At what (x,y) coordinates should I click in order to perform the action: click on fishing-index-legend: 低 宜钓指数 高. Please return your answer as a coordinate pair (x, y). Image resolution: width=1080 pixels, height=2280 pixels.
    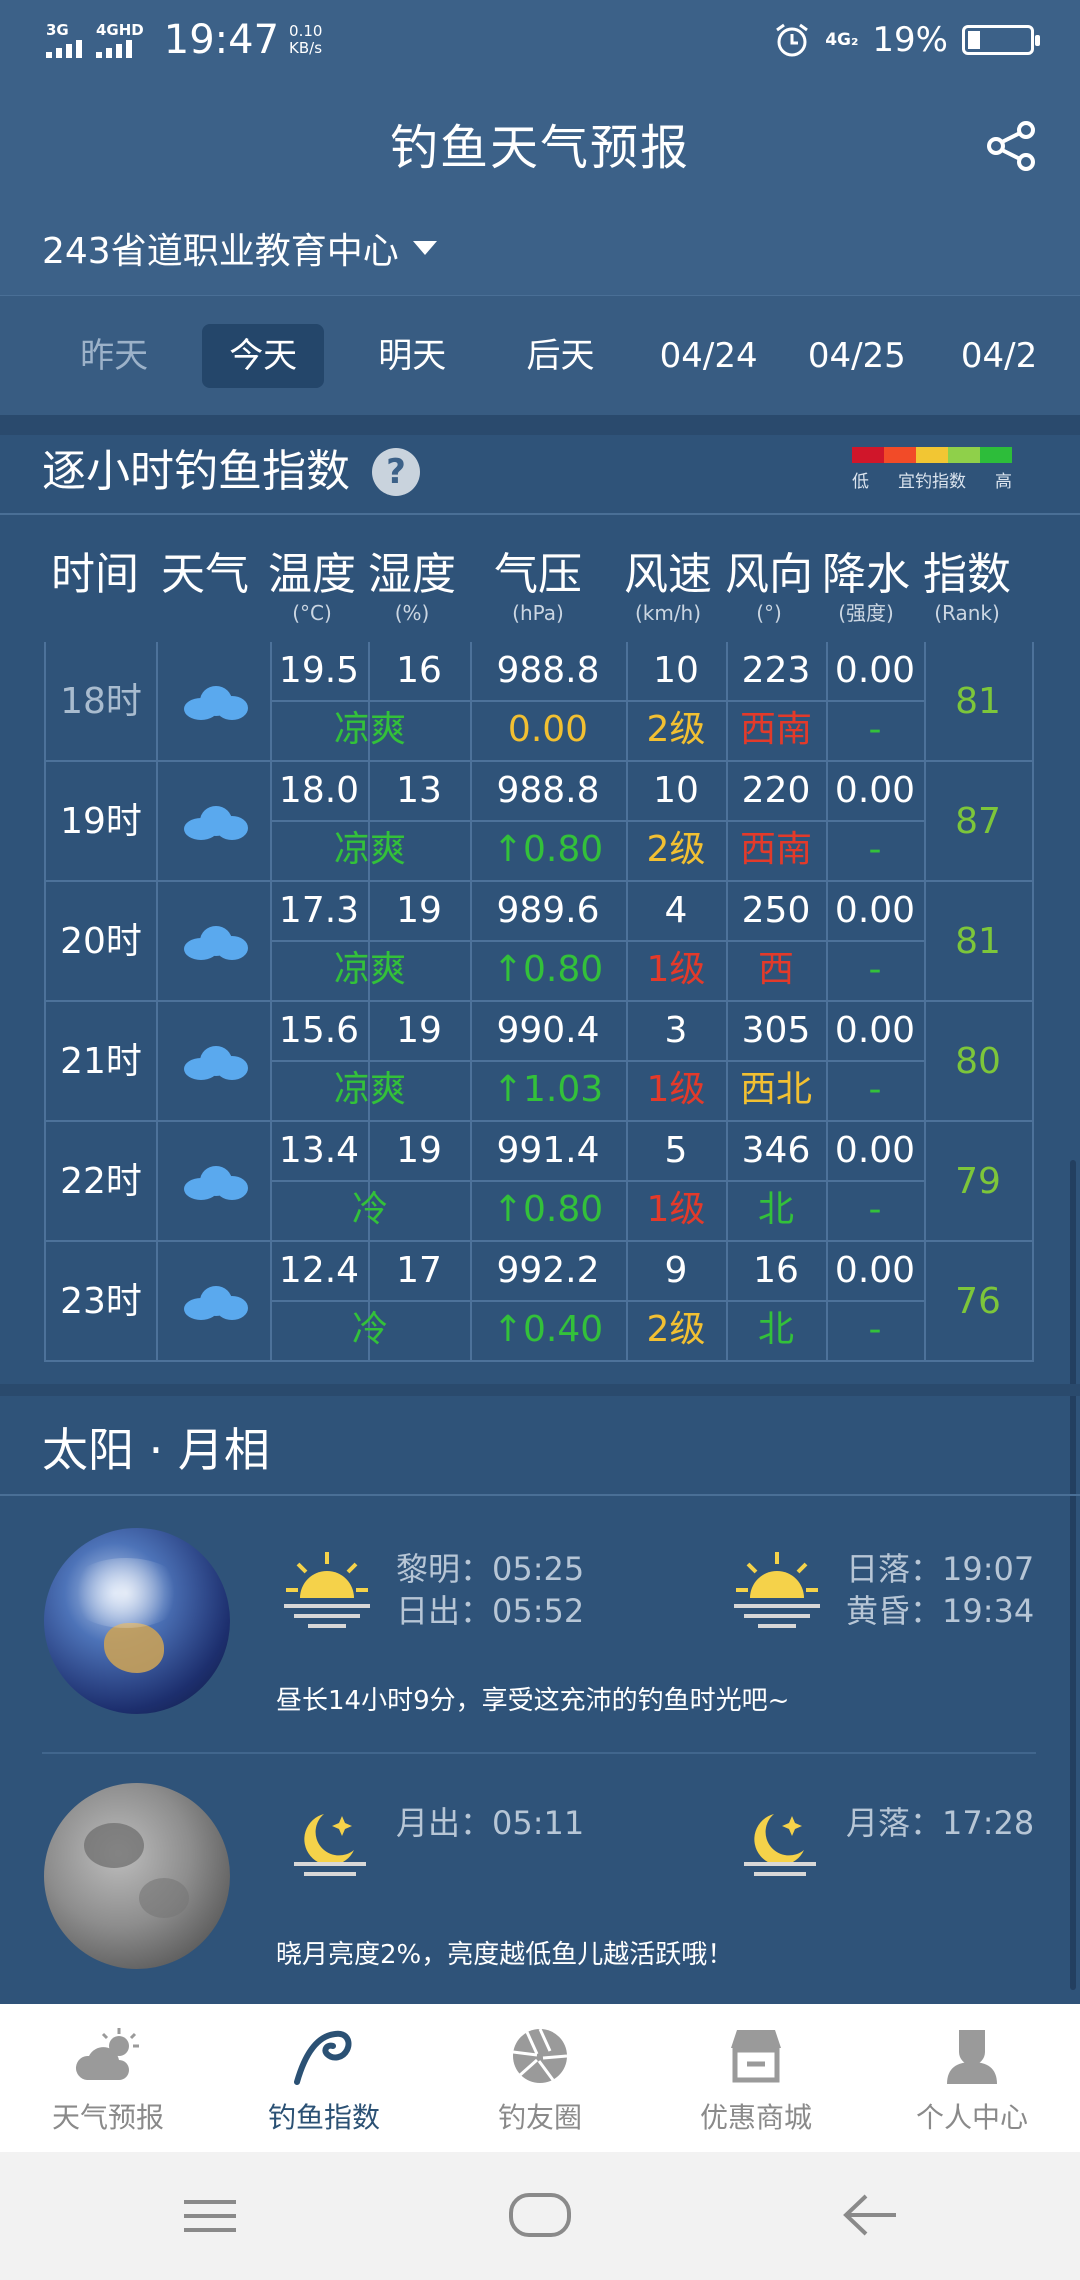
    Looking at the image, I should click on (932, 469).